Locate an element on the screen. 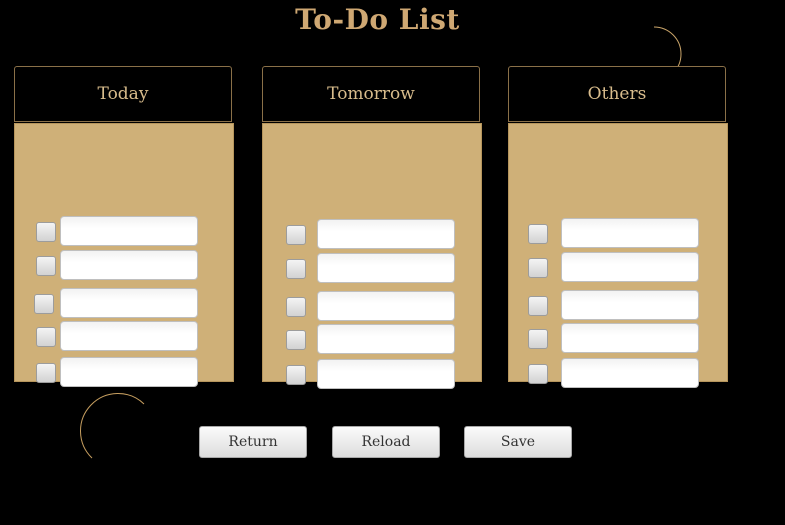  return-button: Return is located at coordinates (253, 442).